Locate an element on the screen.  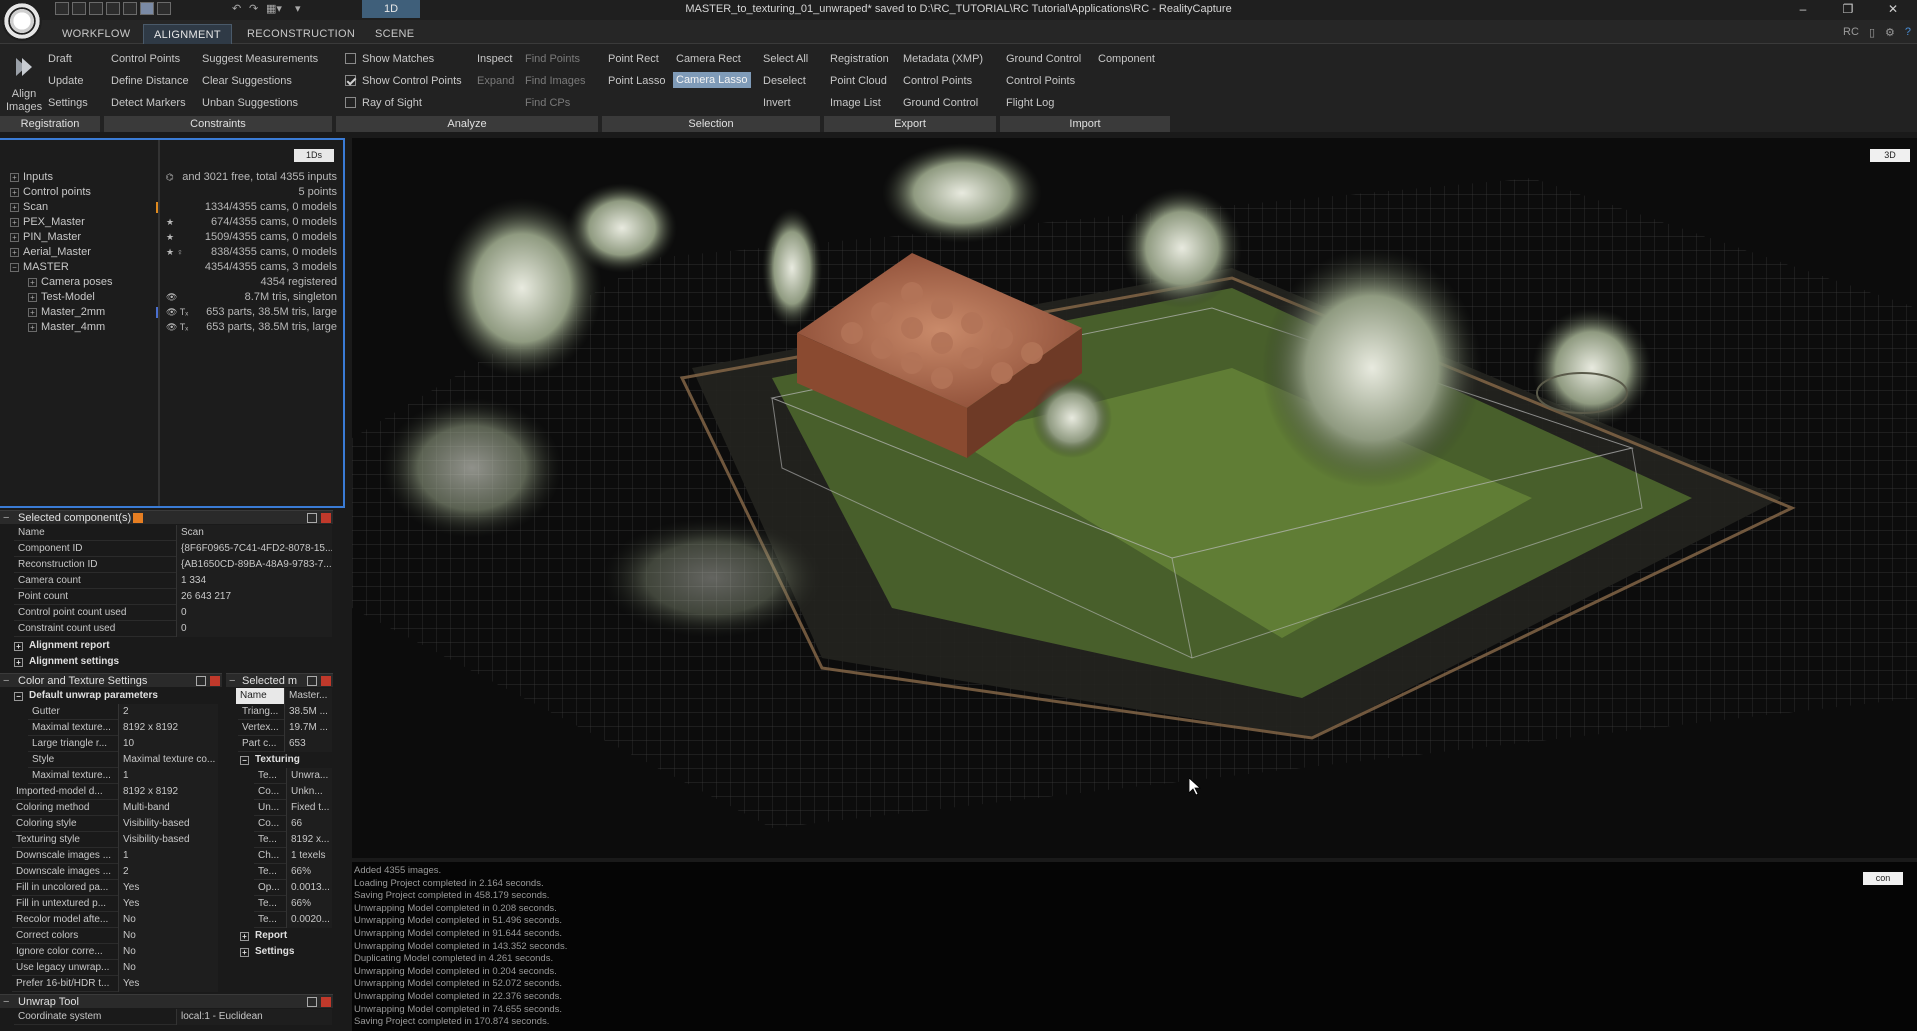
property-value: 66% is located at coordinates (309, 904).